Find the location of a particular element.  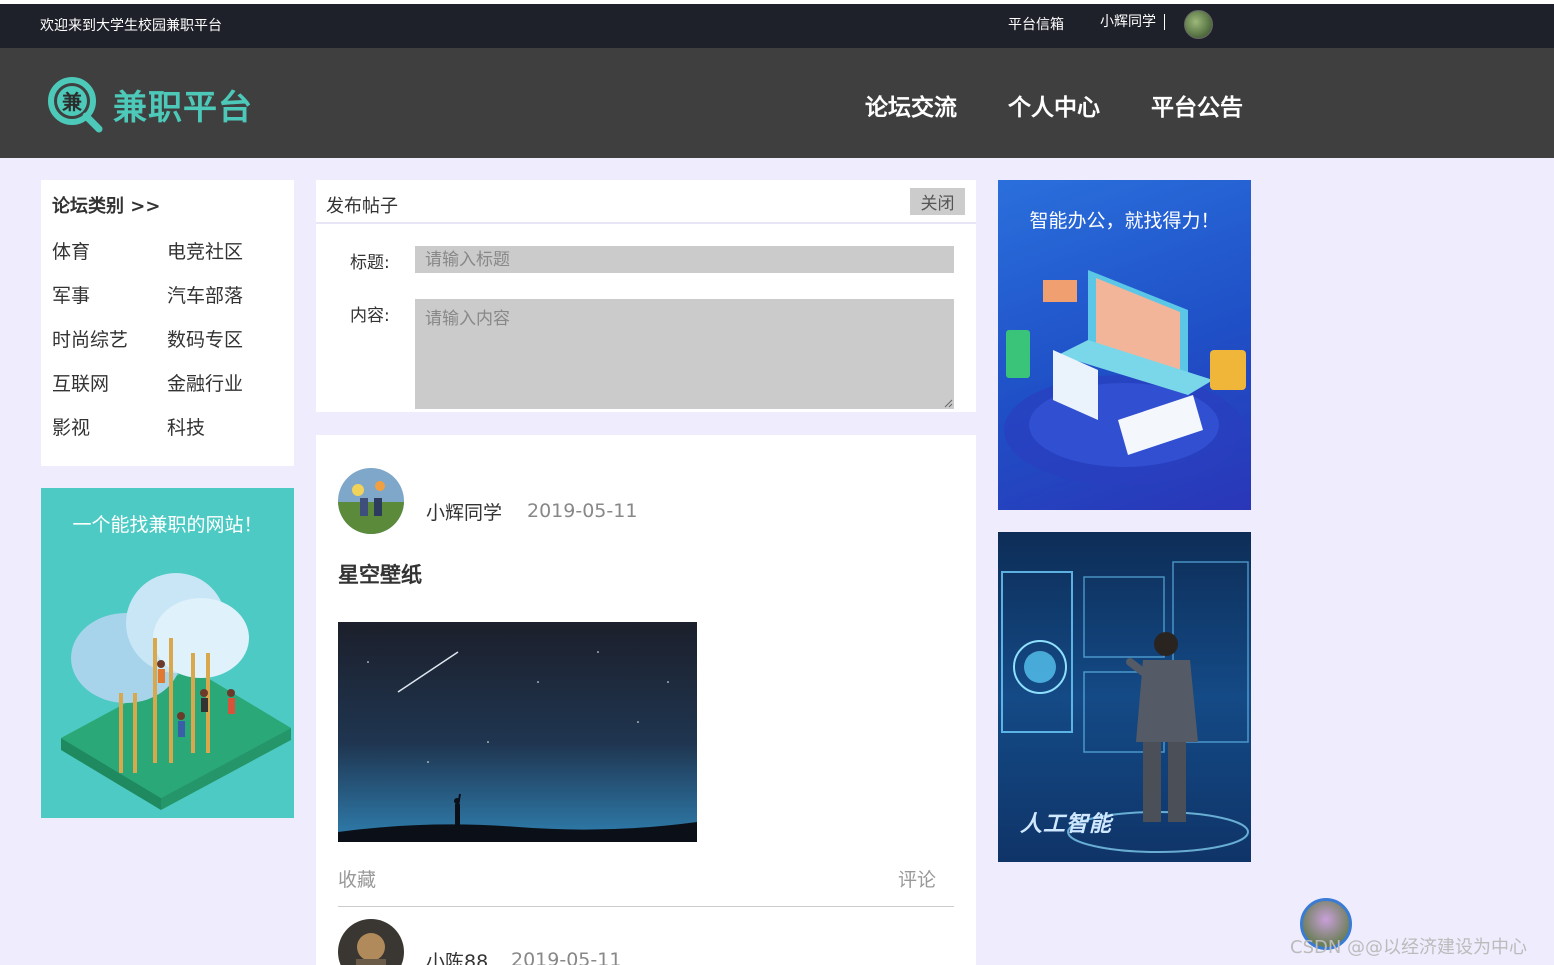

category-item: 汽车部落 is located at coordinates (205, 294).